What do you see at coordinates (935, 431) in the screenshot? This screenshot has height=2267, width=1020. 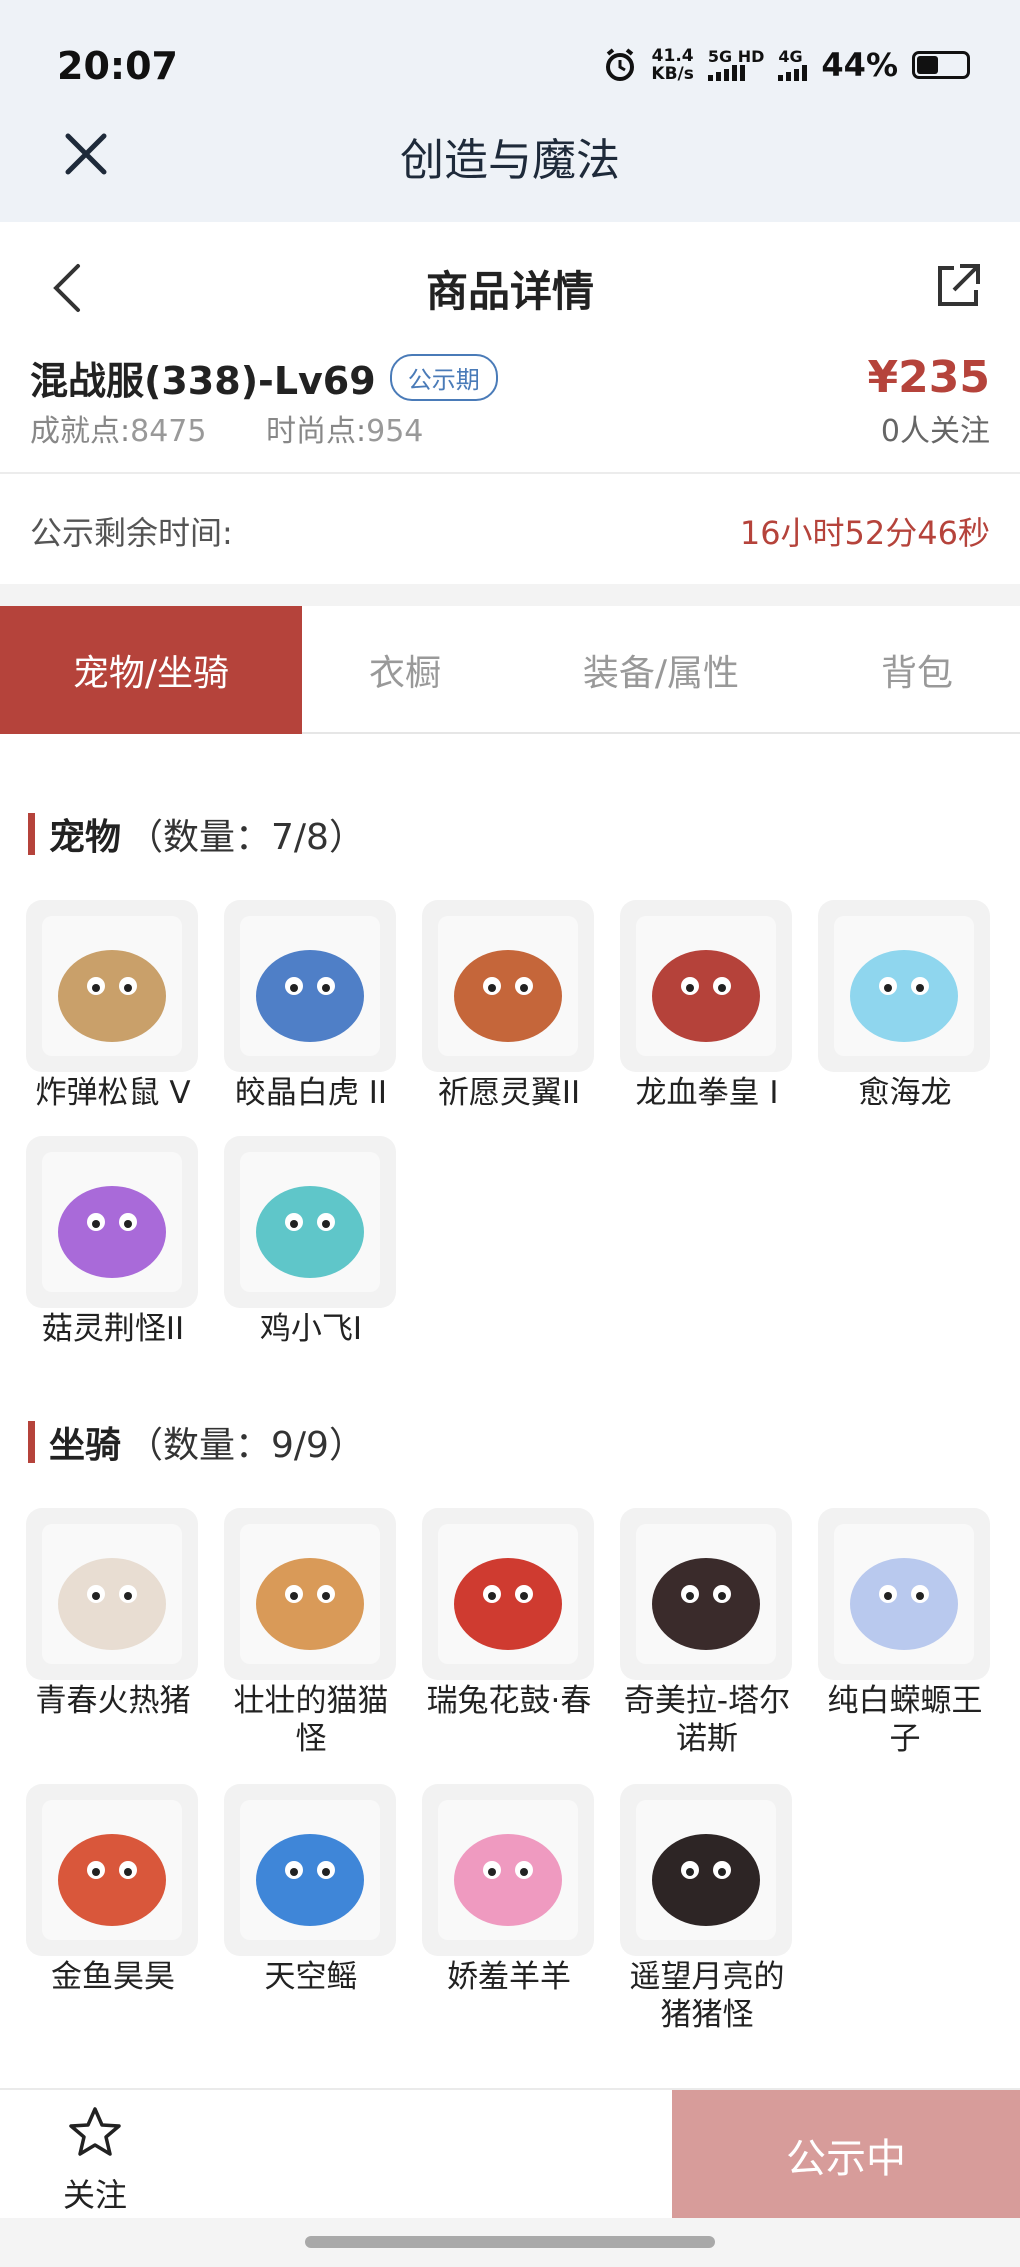 I see `follow-count: 0人关注` at bounding box center [935, 431].